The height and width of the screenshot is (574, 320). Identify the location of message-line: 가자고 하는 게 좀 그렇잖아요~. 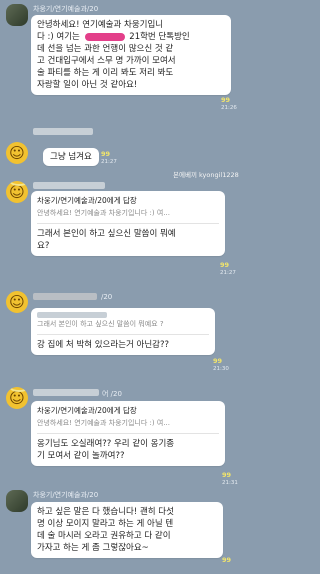
(93, 548).